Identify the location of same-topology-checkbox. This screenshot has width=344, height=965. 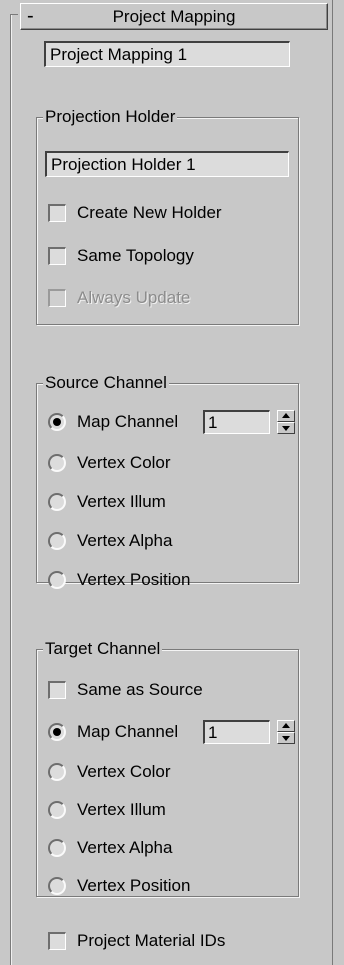
(57, 256).